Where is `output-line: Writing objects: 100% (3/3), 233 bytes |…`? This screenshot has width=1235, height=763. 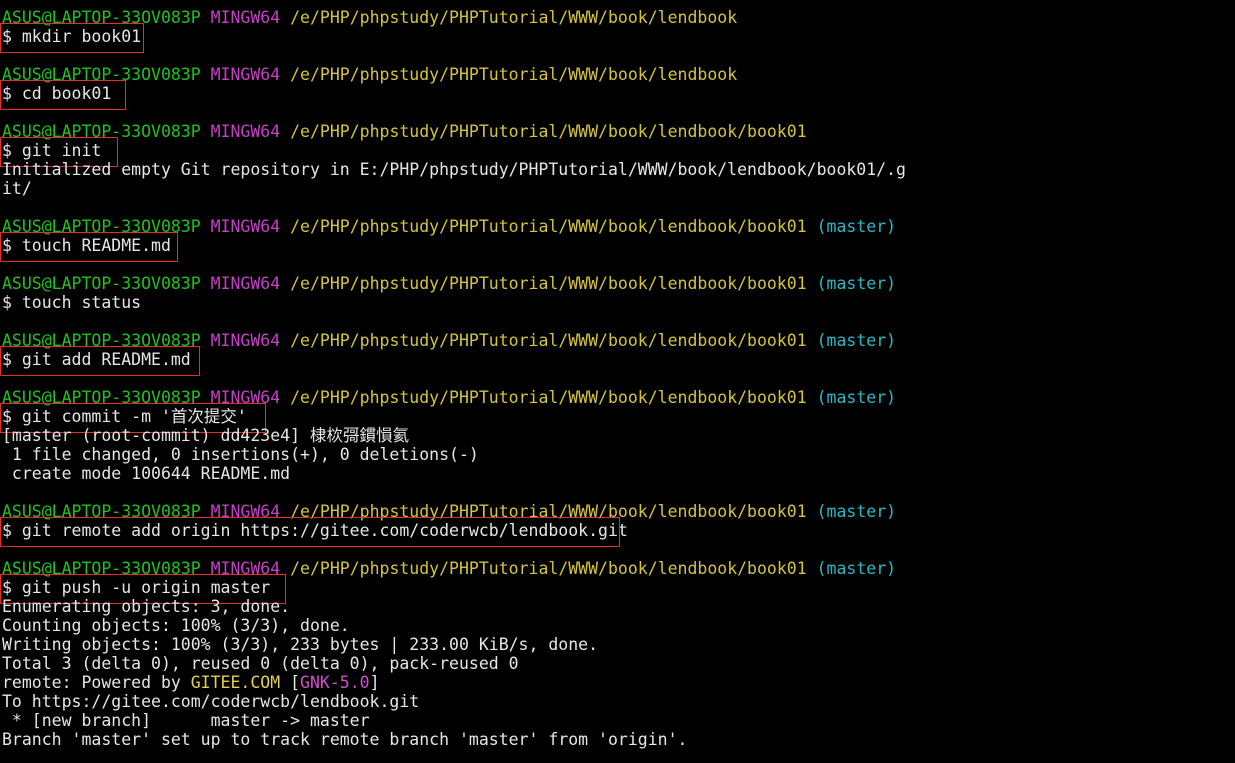 output-line: Writing objects: 100% (3/3), 233 bytes |… is located at coordinates (617, 644).